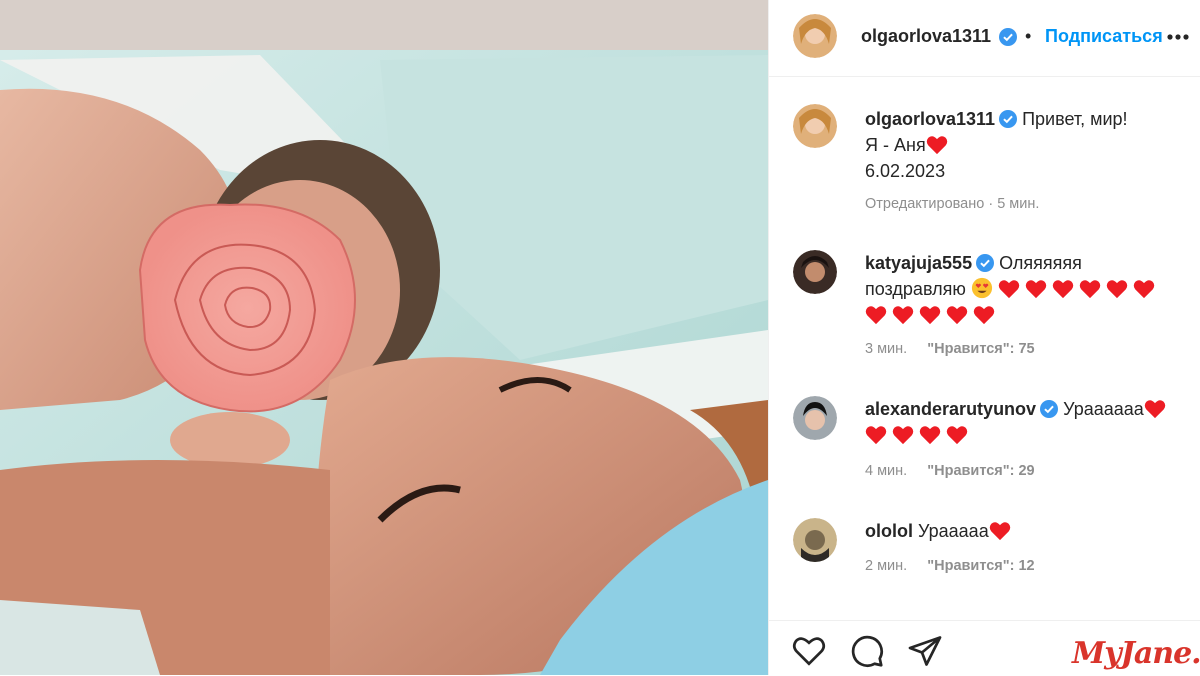  I want to click on watermark: MyJane.ru, so click(1136, 653).